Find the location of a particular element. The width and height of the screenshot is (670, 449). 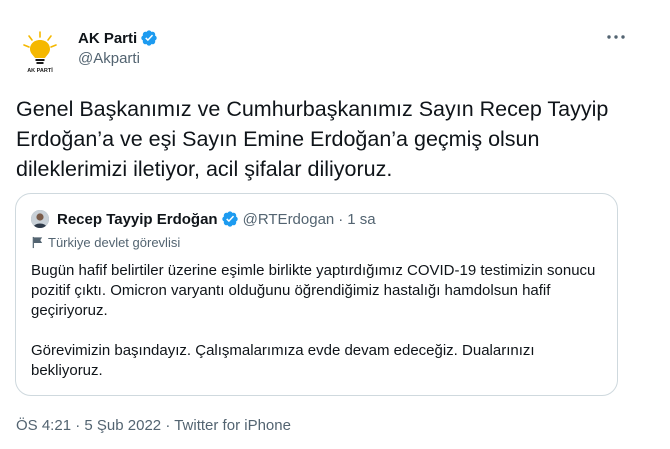

quoted-author-name: Recep Tayyip Erdoğan is located at coordinates (137, 219).